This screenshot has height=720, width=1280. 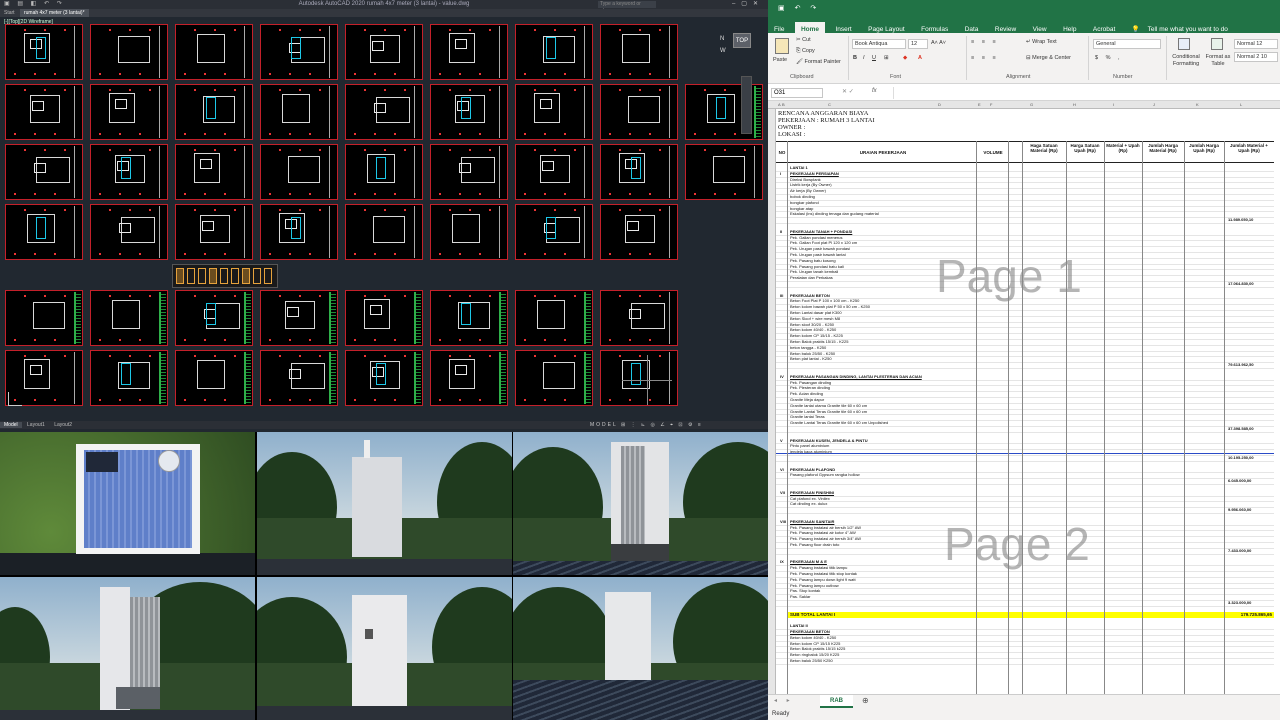 I want to click on sheet-nav-arrows: ◂ ▸, so click(x=784, y=700).